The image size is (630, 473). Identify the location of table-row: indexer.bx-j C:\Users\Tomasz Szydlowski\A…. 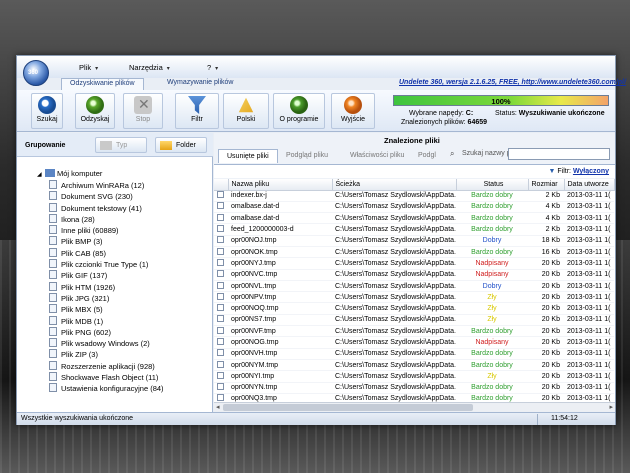
(414, 196).